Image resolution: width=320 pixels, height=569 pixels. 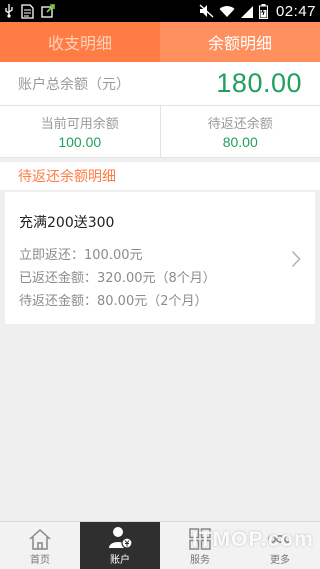 I want to click on nav-label: 更多, so click(x=280, y=560).